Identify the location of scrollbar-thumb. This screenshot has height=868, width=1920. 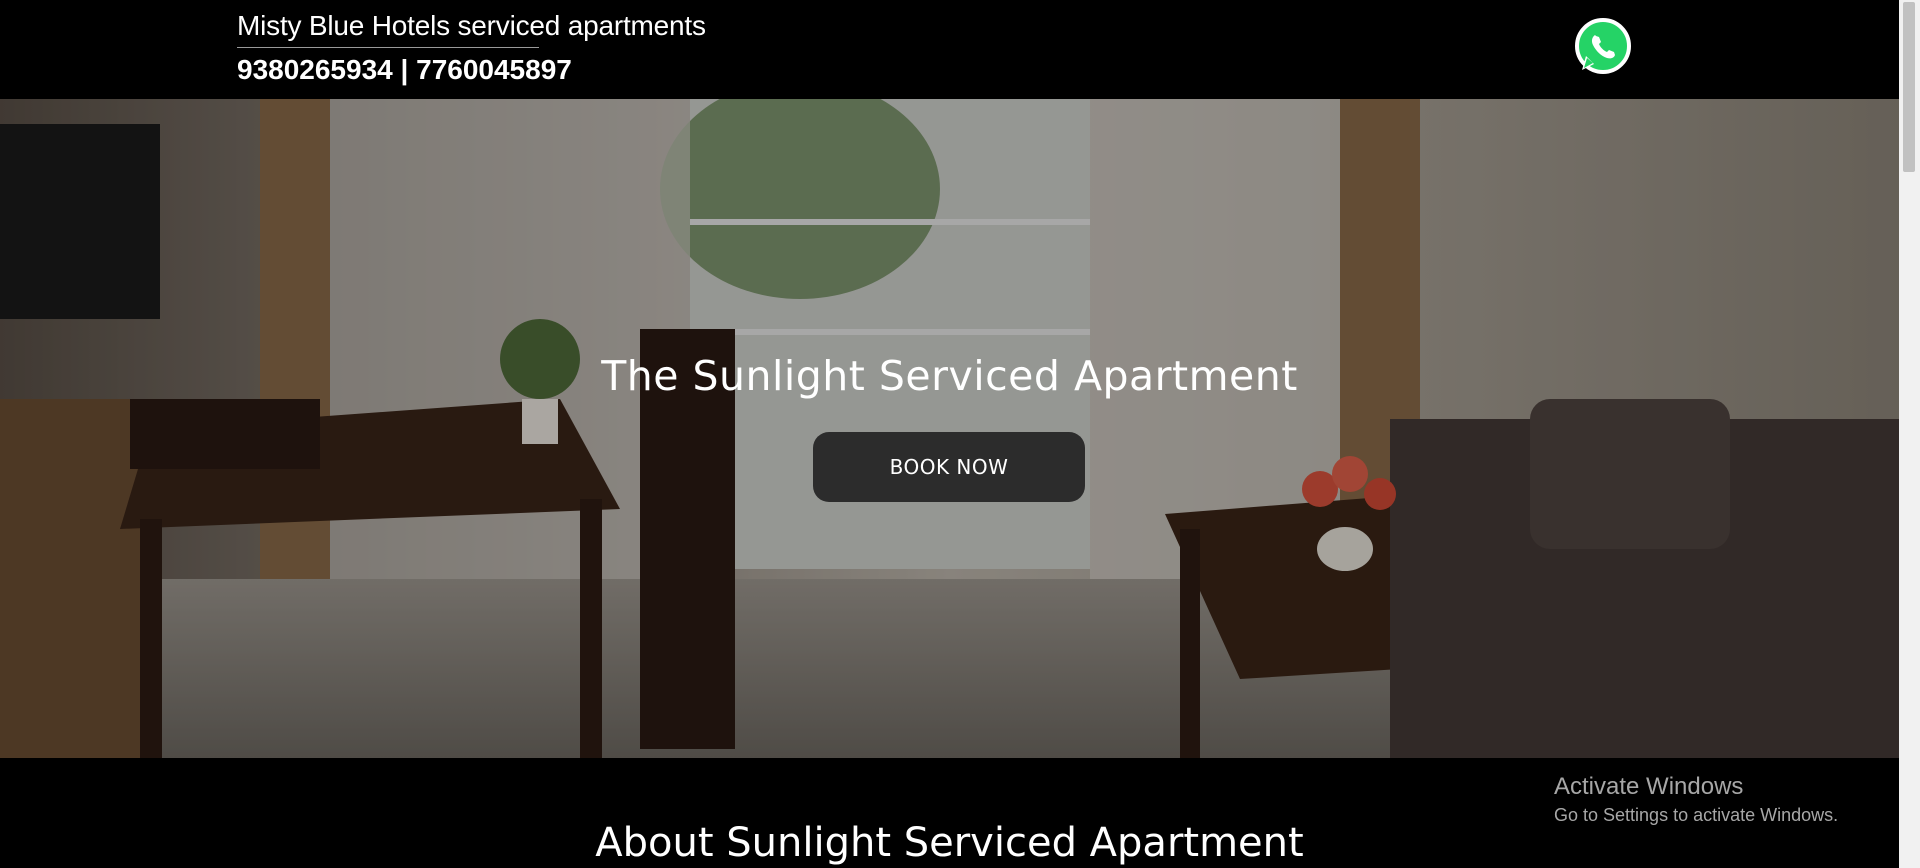
(1909, 87).